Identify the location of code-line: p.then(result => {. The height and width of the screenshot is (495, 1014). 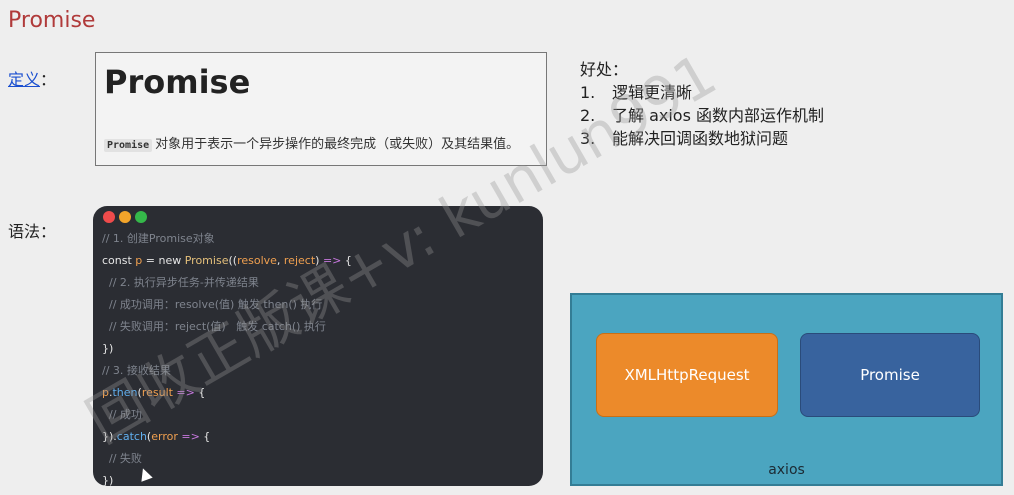
(227, 393).